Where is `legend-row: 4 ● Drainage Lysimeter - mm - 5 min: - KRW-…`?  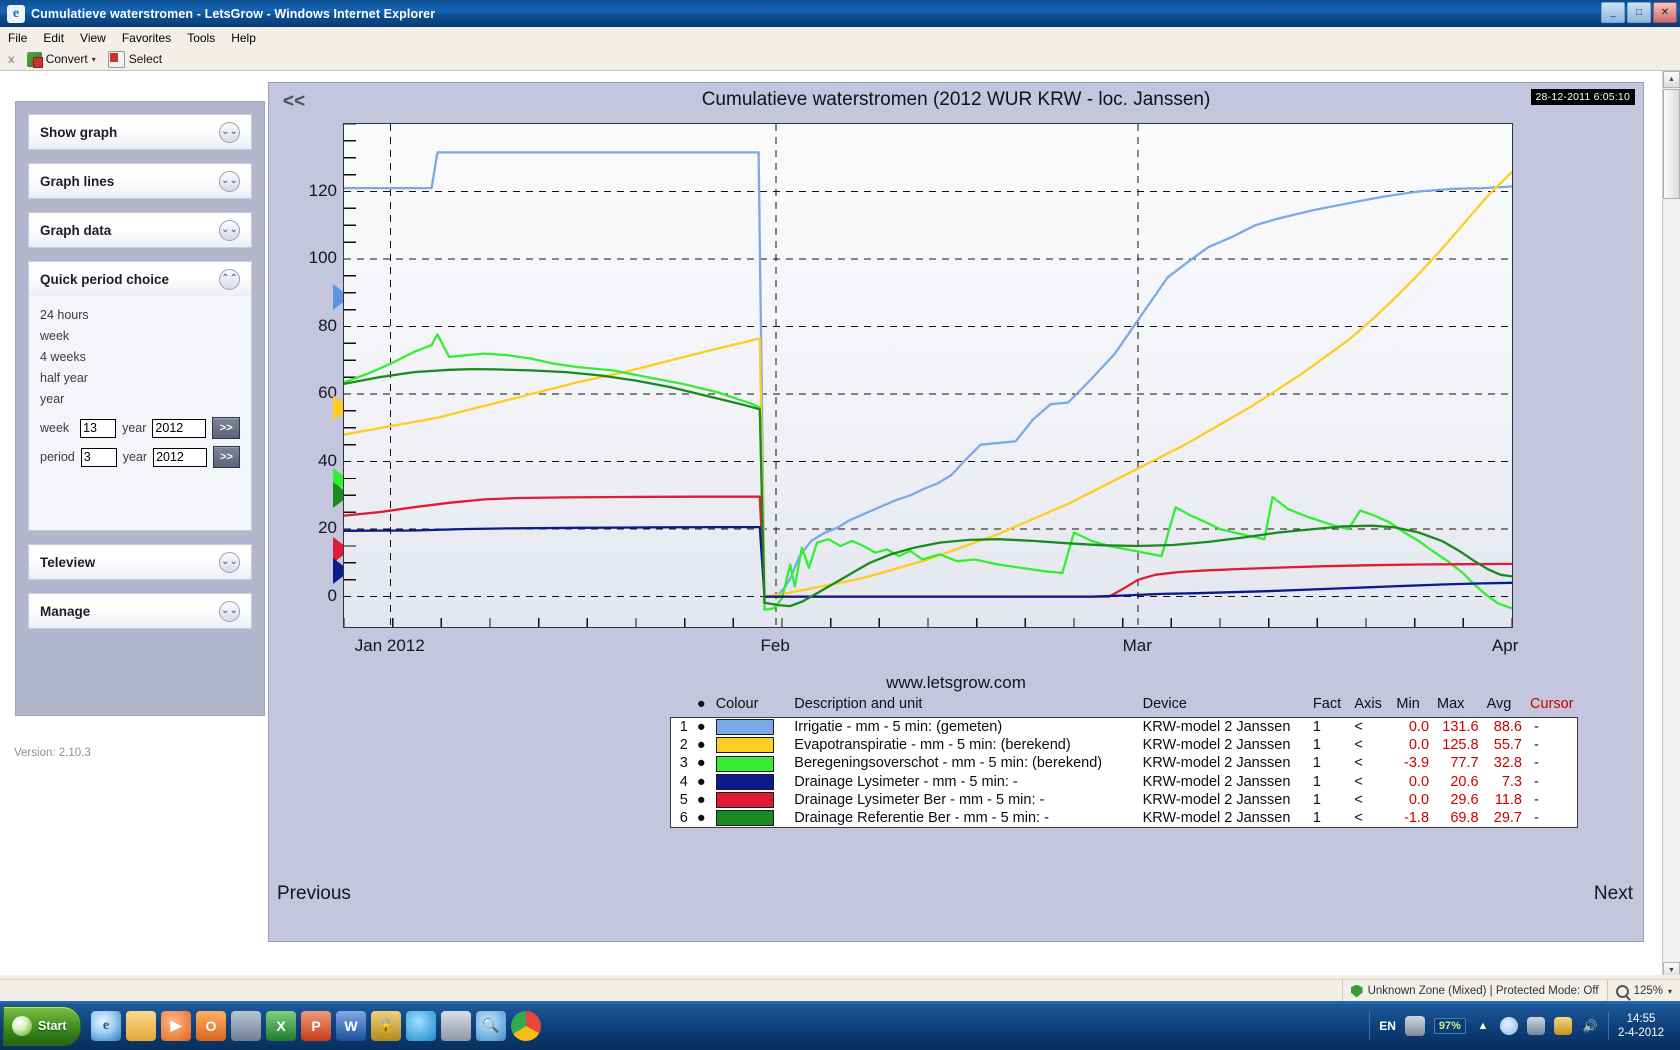
legend-row: 4 ● Drainage Lysimeter - mm - 5 min: - KRW-… is located at coordinates (1124, 782).